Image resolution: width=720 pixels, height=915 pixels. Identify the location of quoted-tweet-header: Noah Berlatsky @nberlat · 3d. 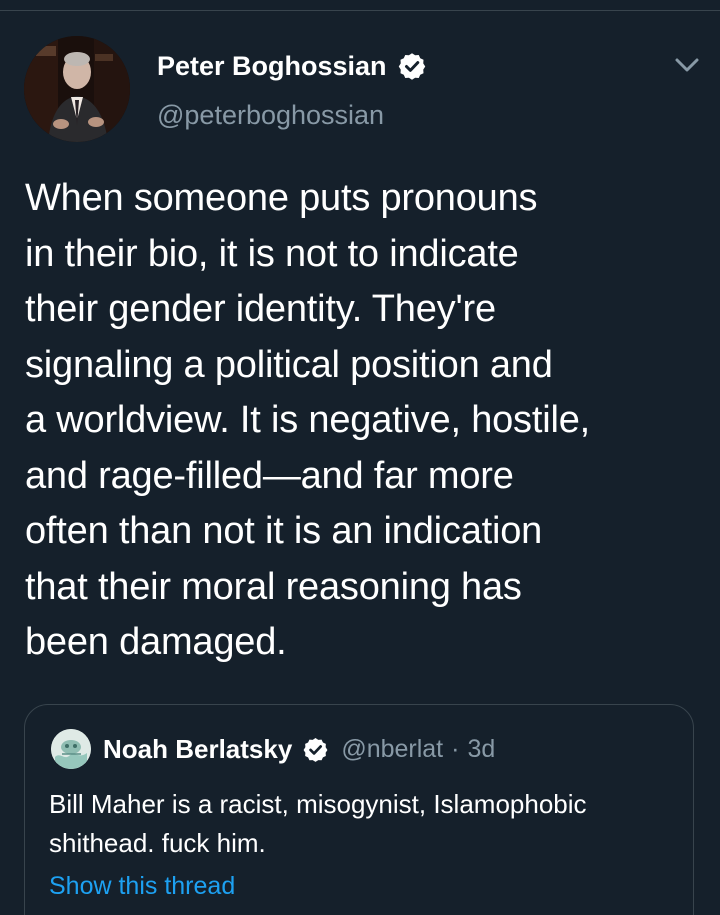
(273, 749).